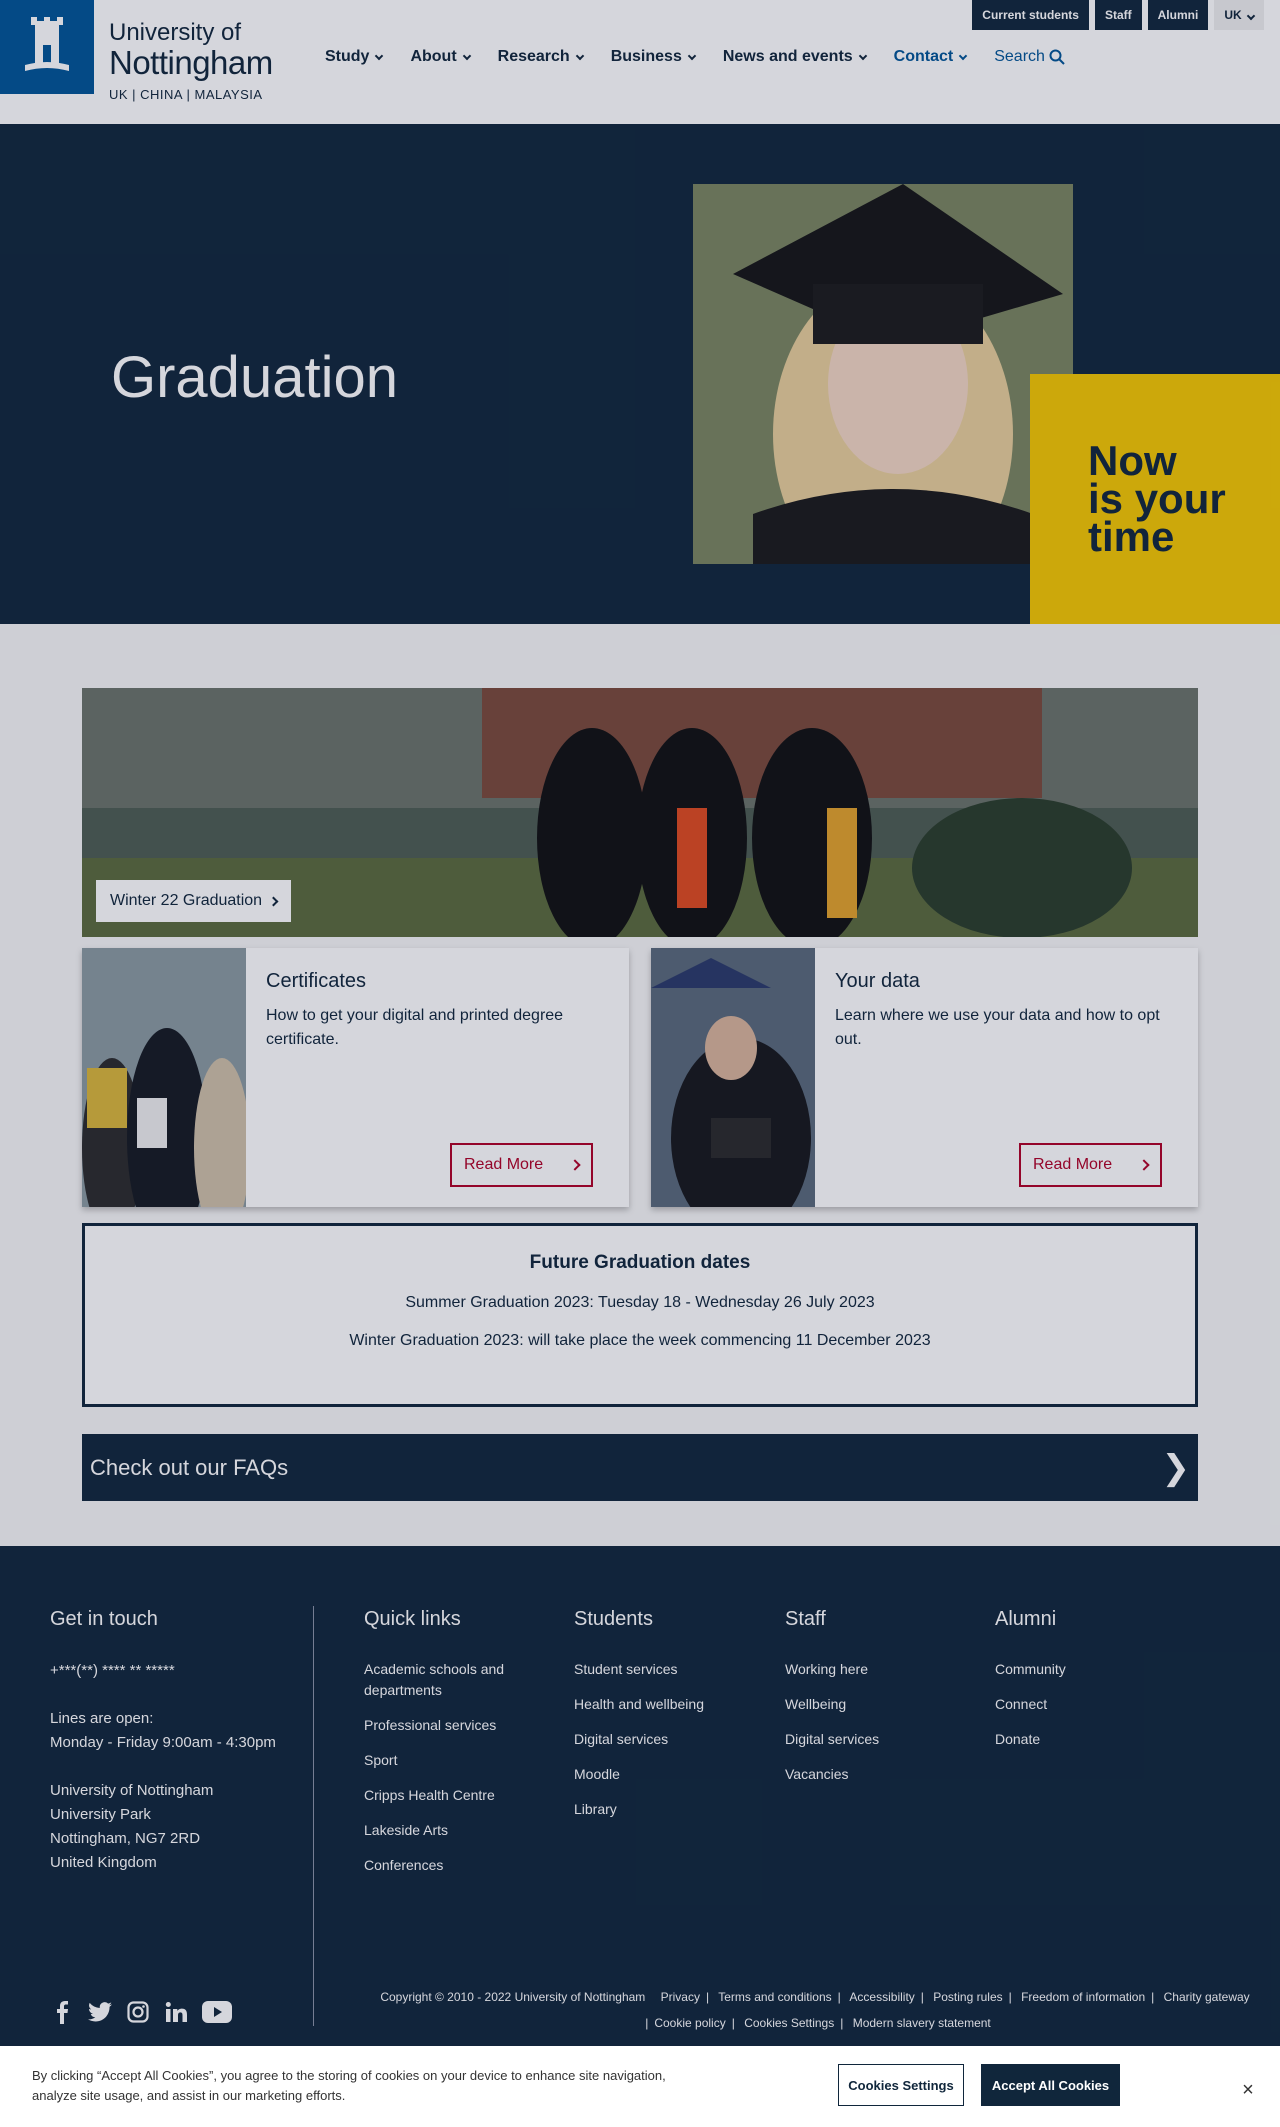  Describe the element at coordinates (640, 1262) in the screenshot. I see `future-dates-title: Future Graduation dates` at that location.